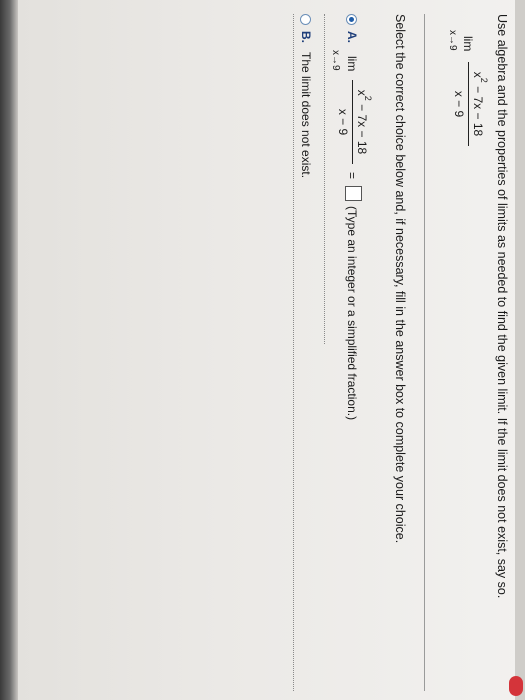 This screenshot has height=700, width=525. Describe the element at coordinates (306, 37) in the screenshot. I see `choice-b-letter: B.` at that location.